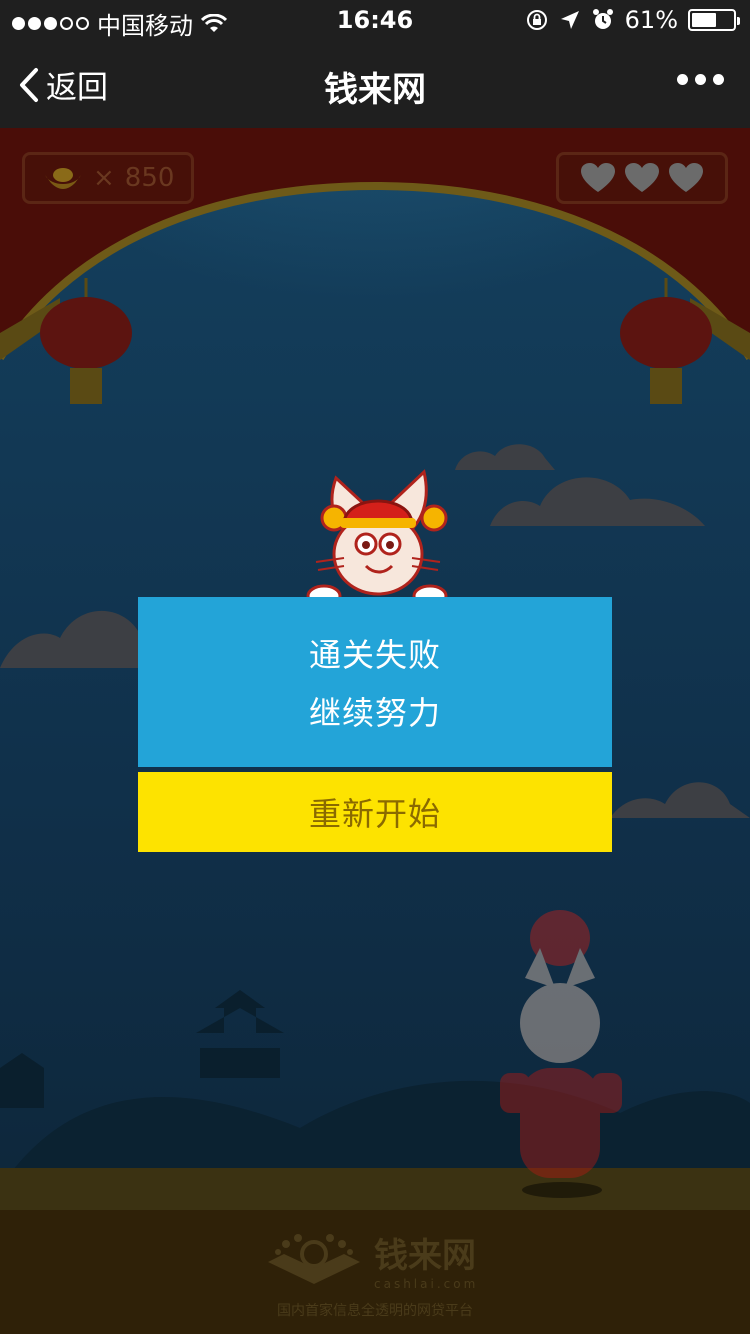  Describe the element at coordinates (104, 178) in the screenshot. I see `coin-multiplier: ×` at that location.